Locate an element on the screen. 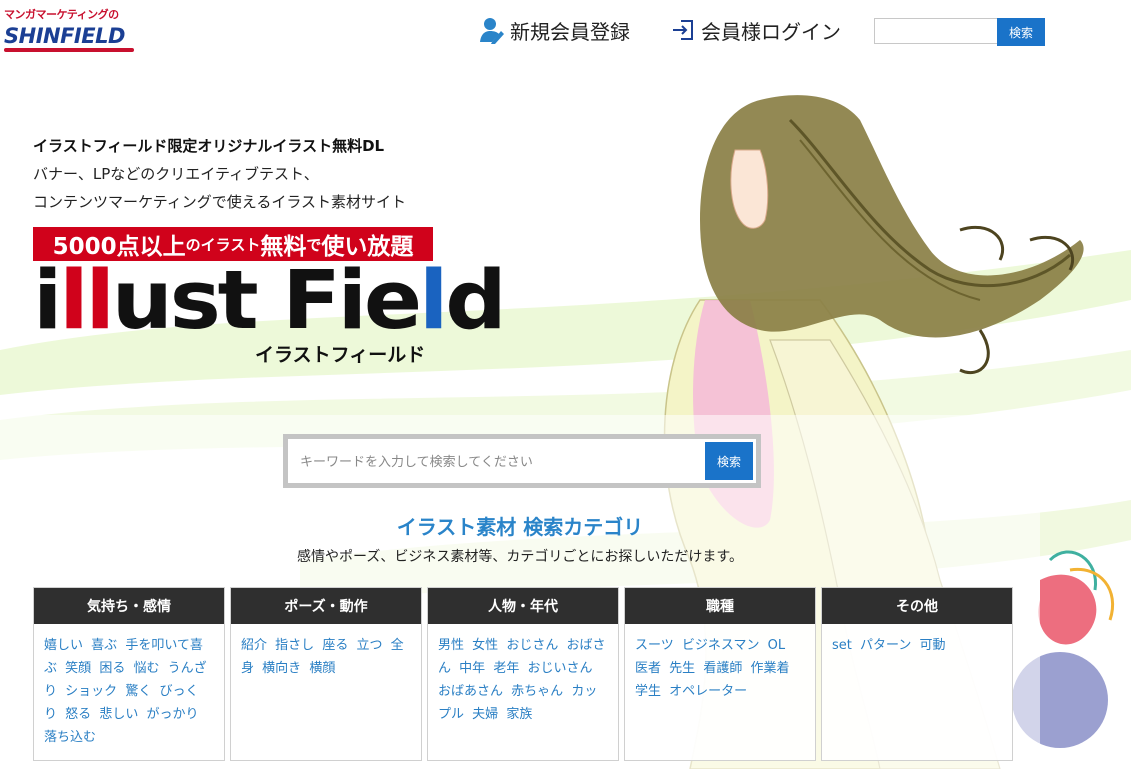 The width and height of the screenshot is (1131, 769). category-title: 人物・年代 is located at coordinates (523, 606).